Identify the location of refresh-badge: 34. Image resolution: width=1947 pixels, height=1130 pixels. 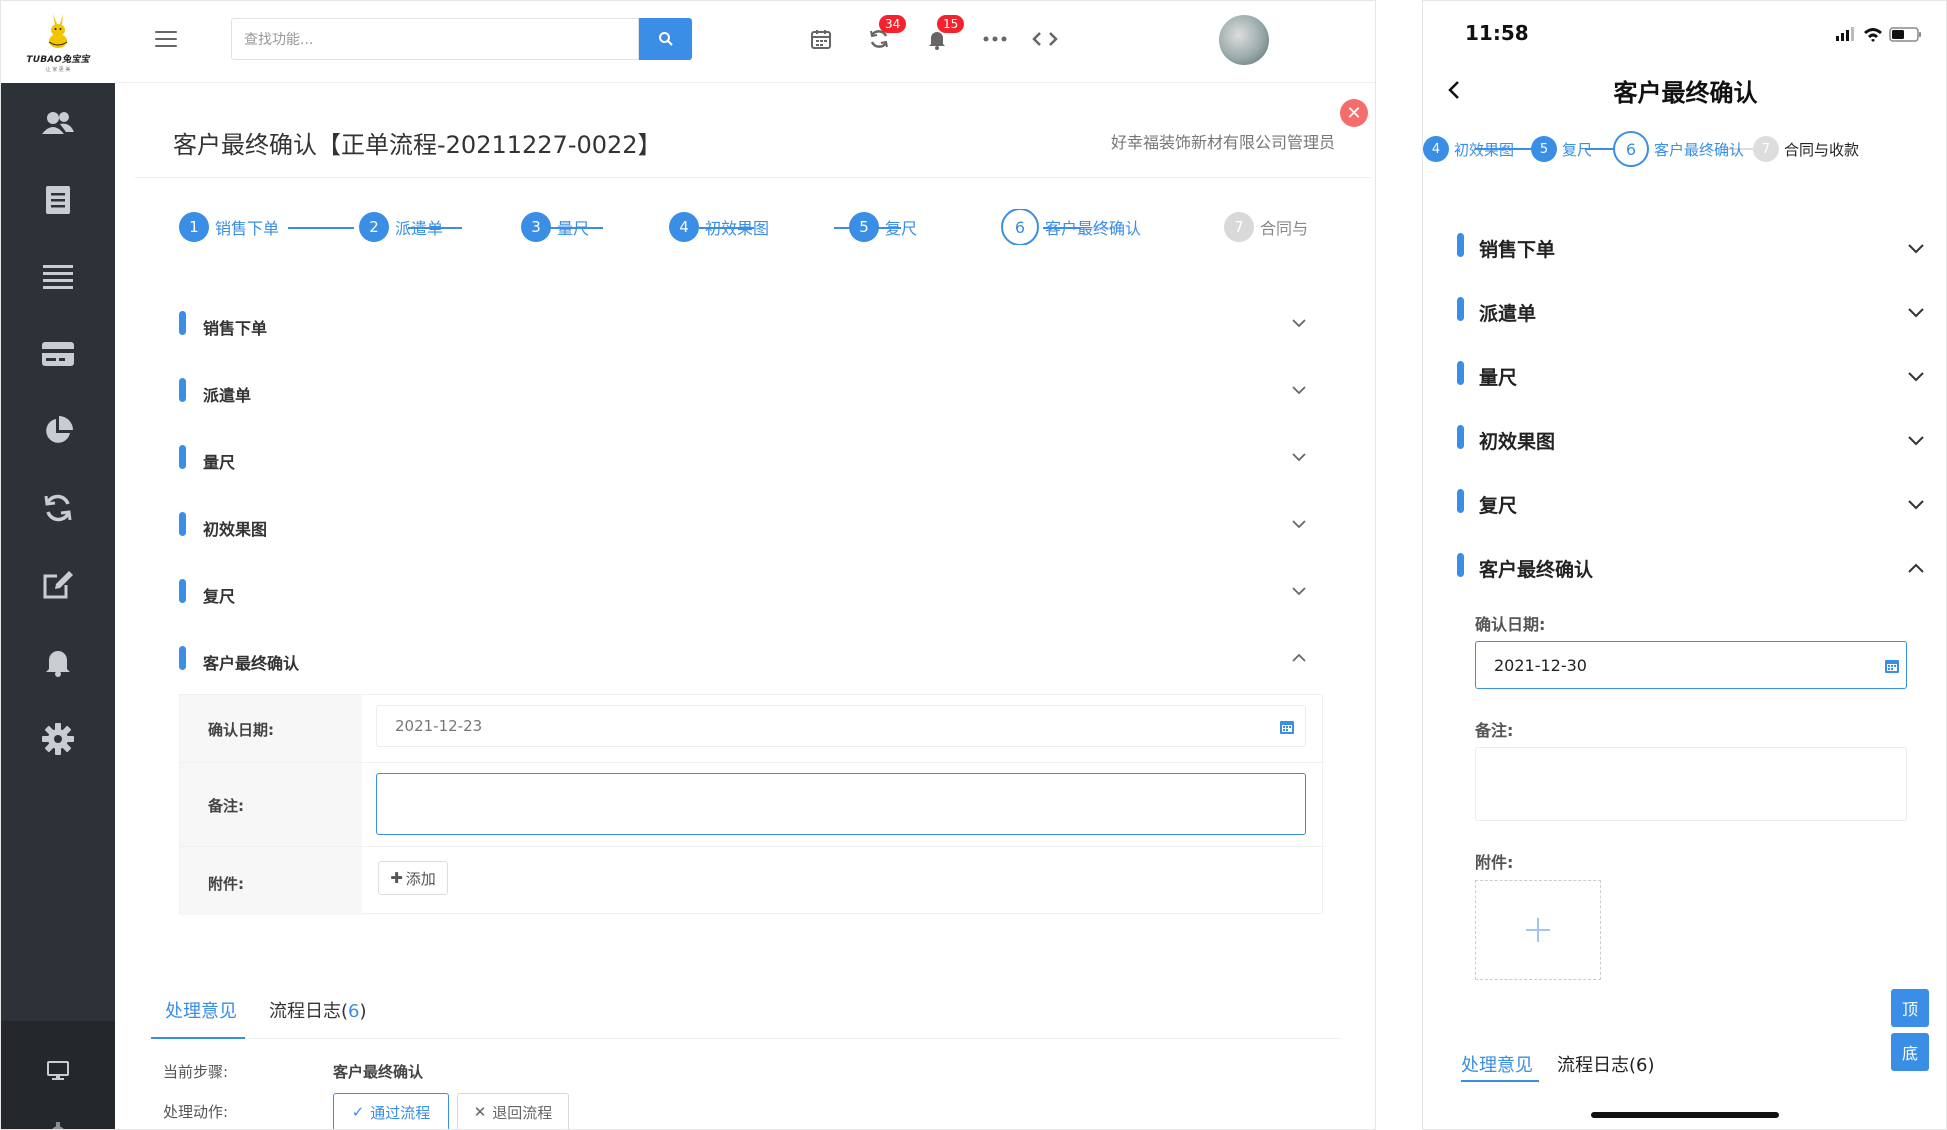
(893, 24).